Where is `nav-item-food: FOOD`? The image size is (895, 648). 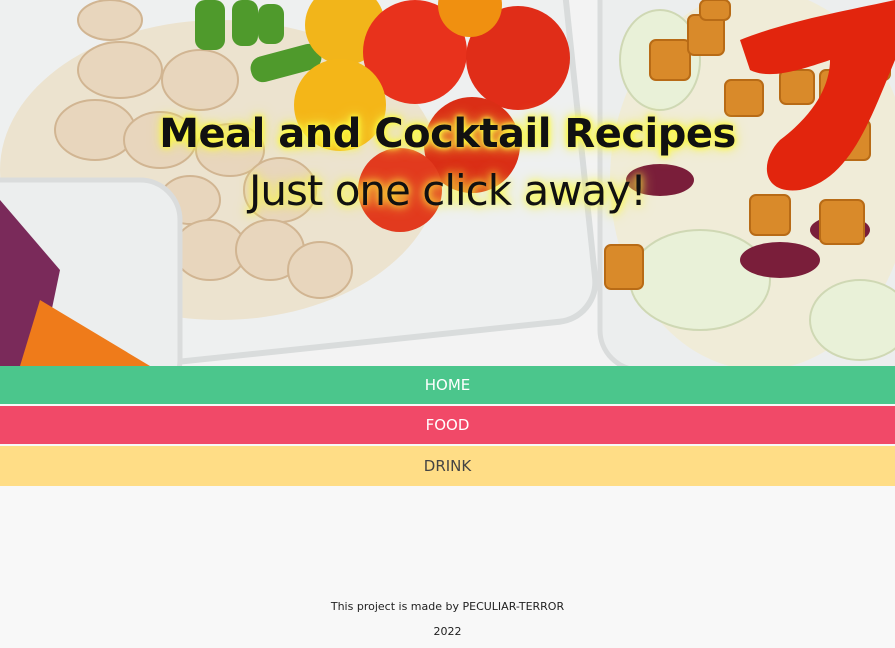 nav-item-food: FOOD is located at coordinates (447, 425).